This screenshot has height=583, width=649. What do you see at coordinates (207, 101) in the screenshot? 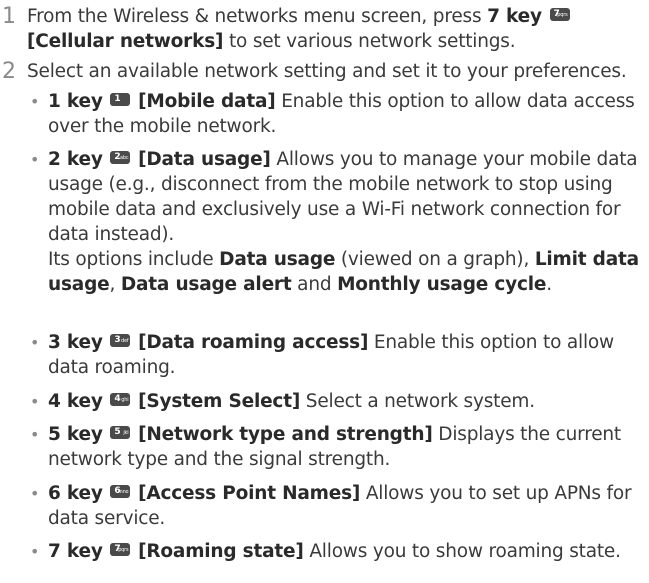
I see `menu-label: [Mobile data]` at bounding box center [207, 101].